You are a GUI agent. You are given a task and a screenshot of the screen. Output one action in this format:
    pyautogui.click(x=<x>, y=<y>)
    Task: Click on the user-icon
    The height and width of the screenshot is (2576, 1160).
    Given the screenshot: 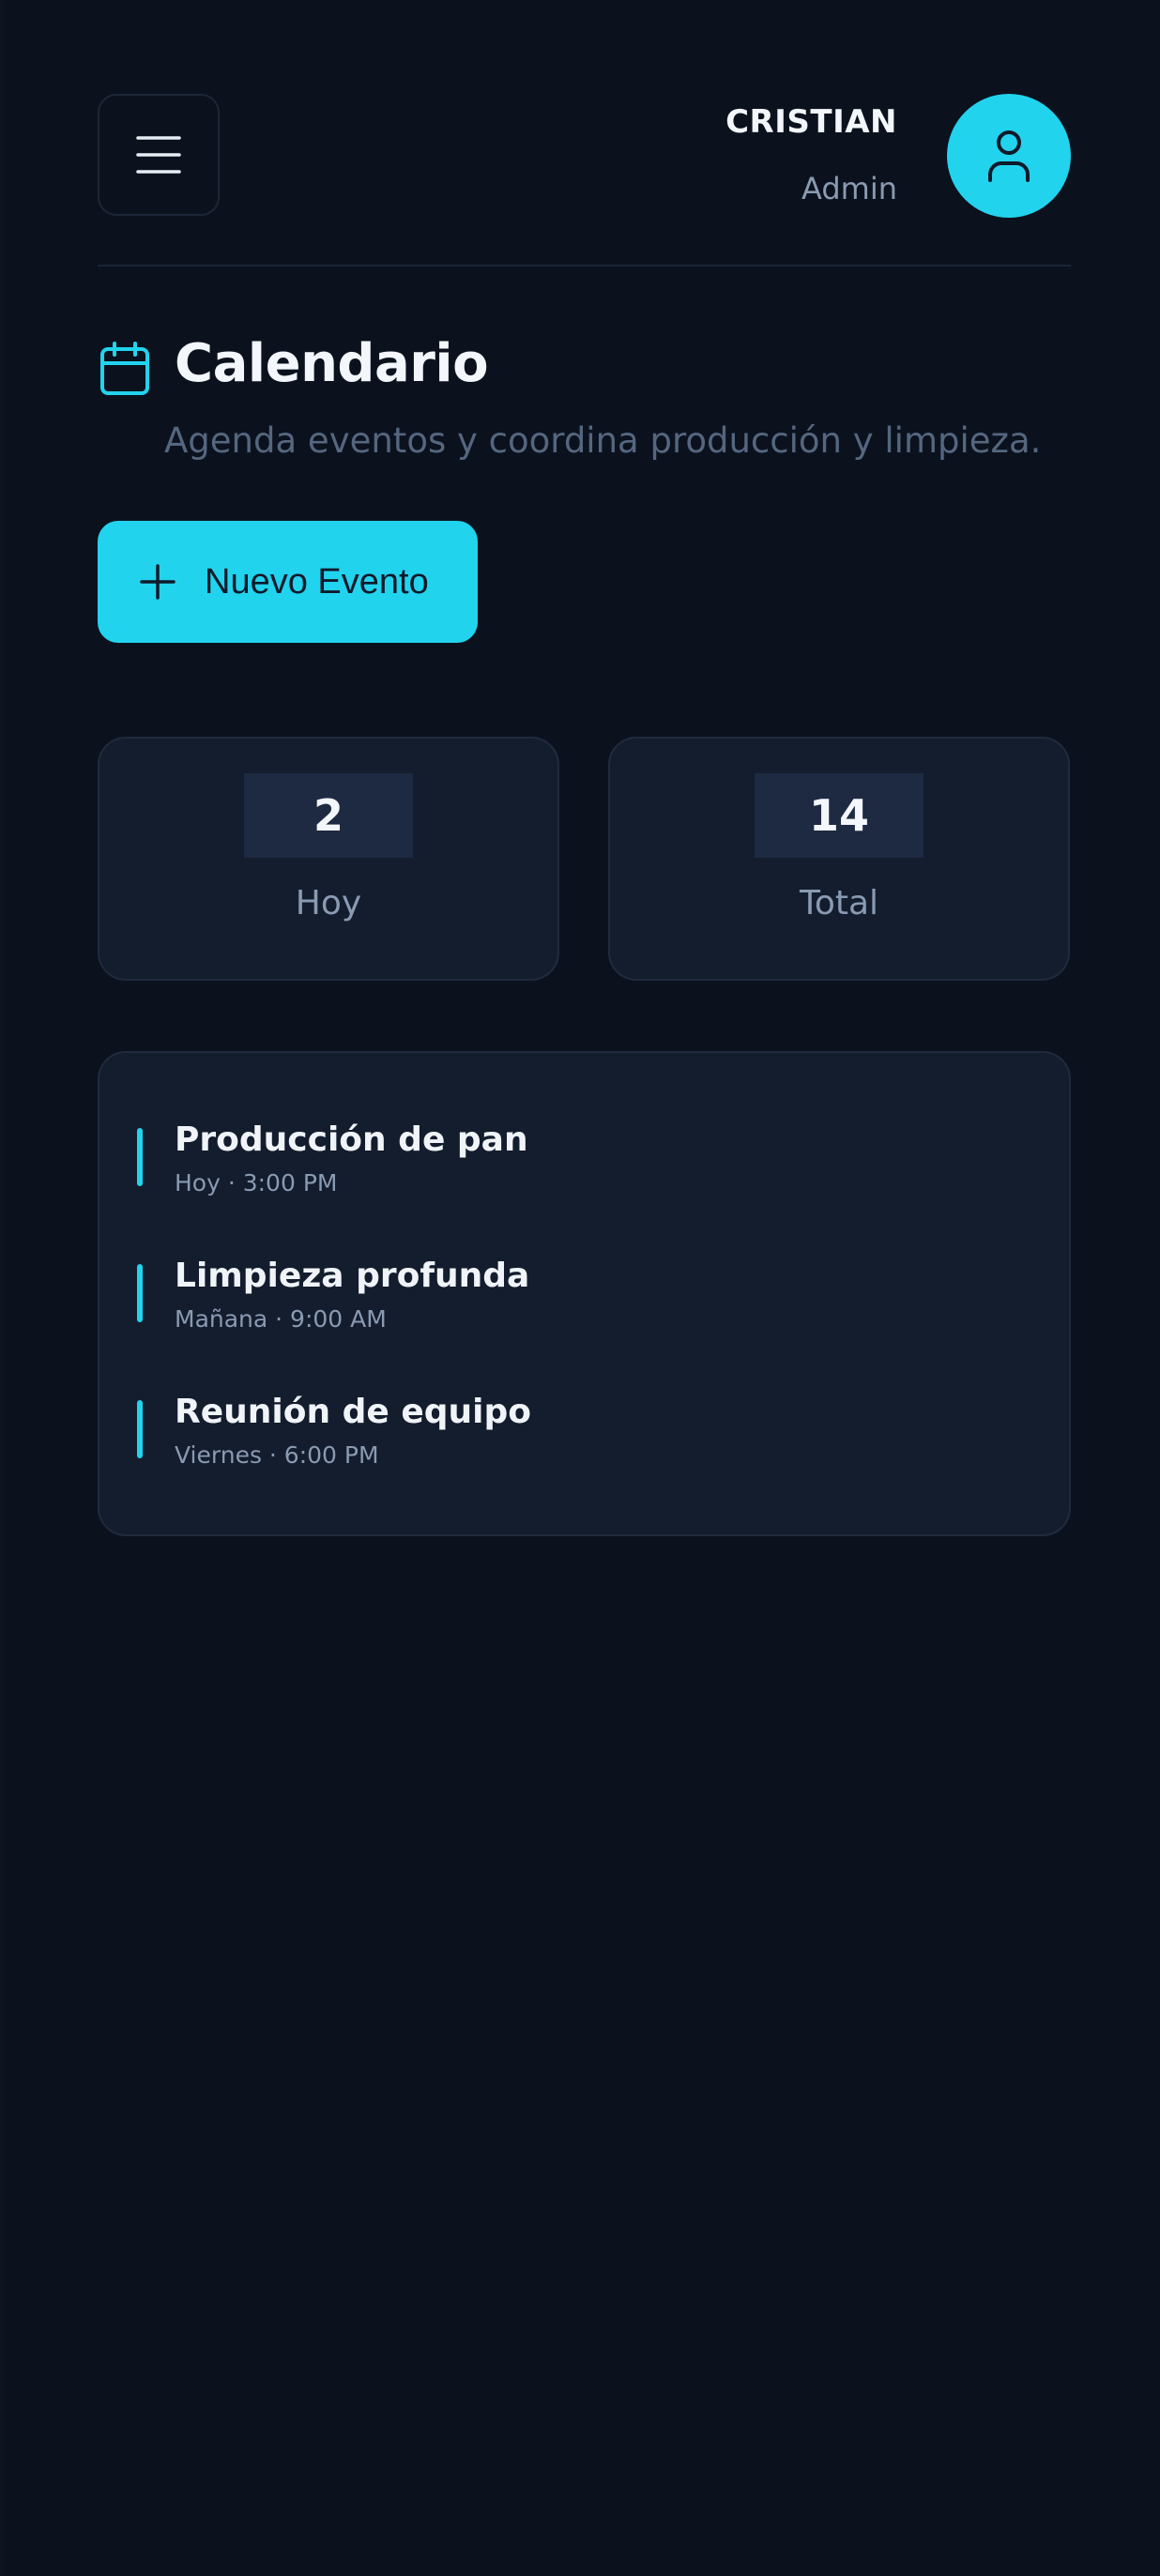 What is the action you would take?
    pyautogui.click(x=1009, y=156)
    